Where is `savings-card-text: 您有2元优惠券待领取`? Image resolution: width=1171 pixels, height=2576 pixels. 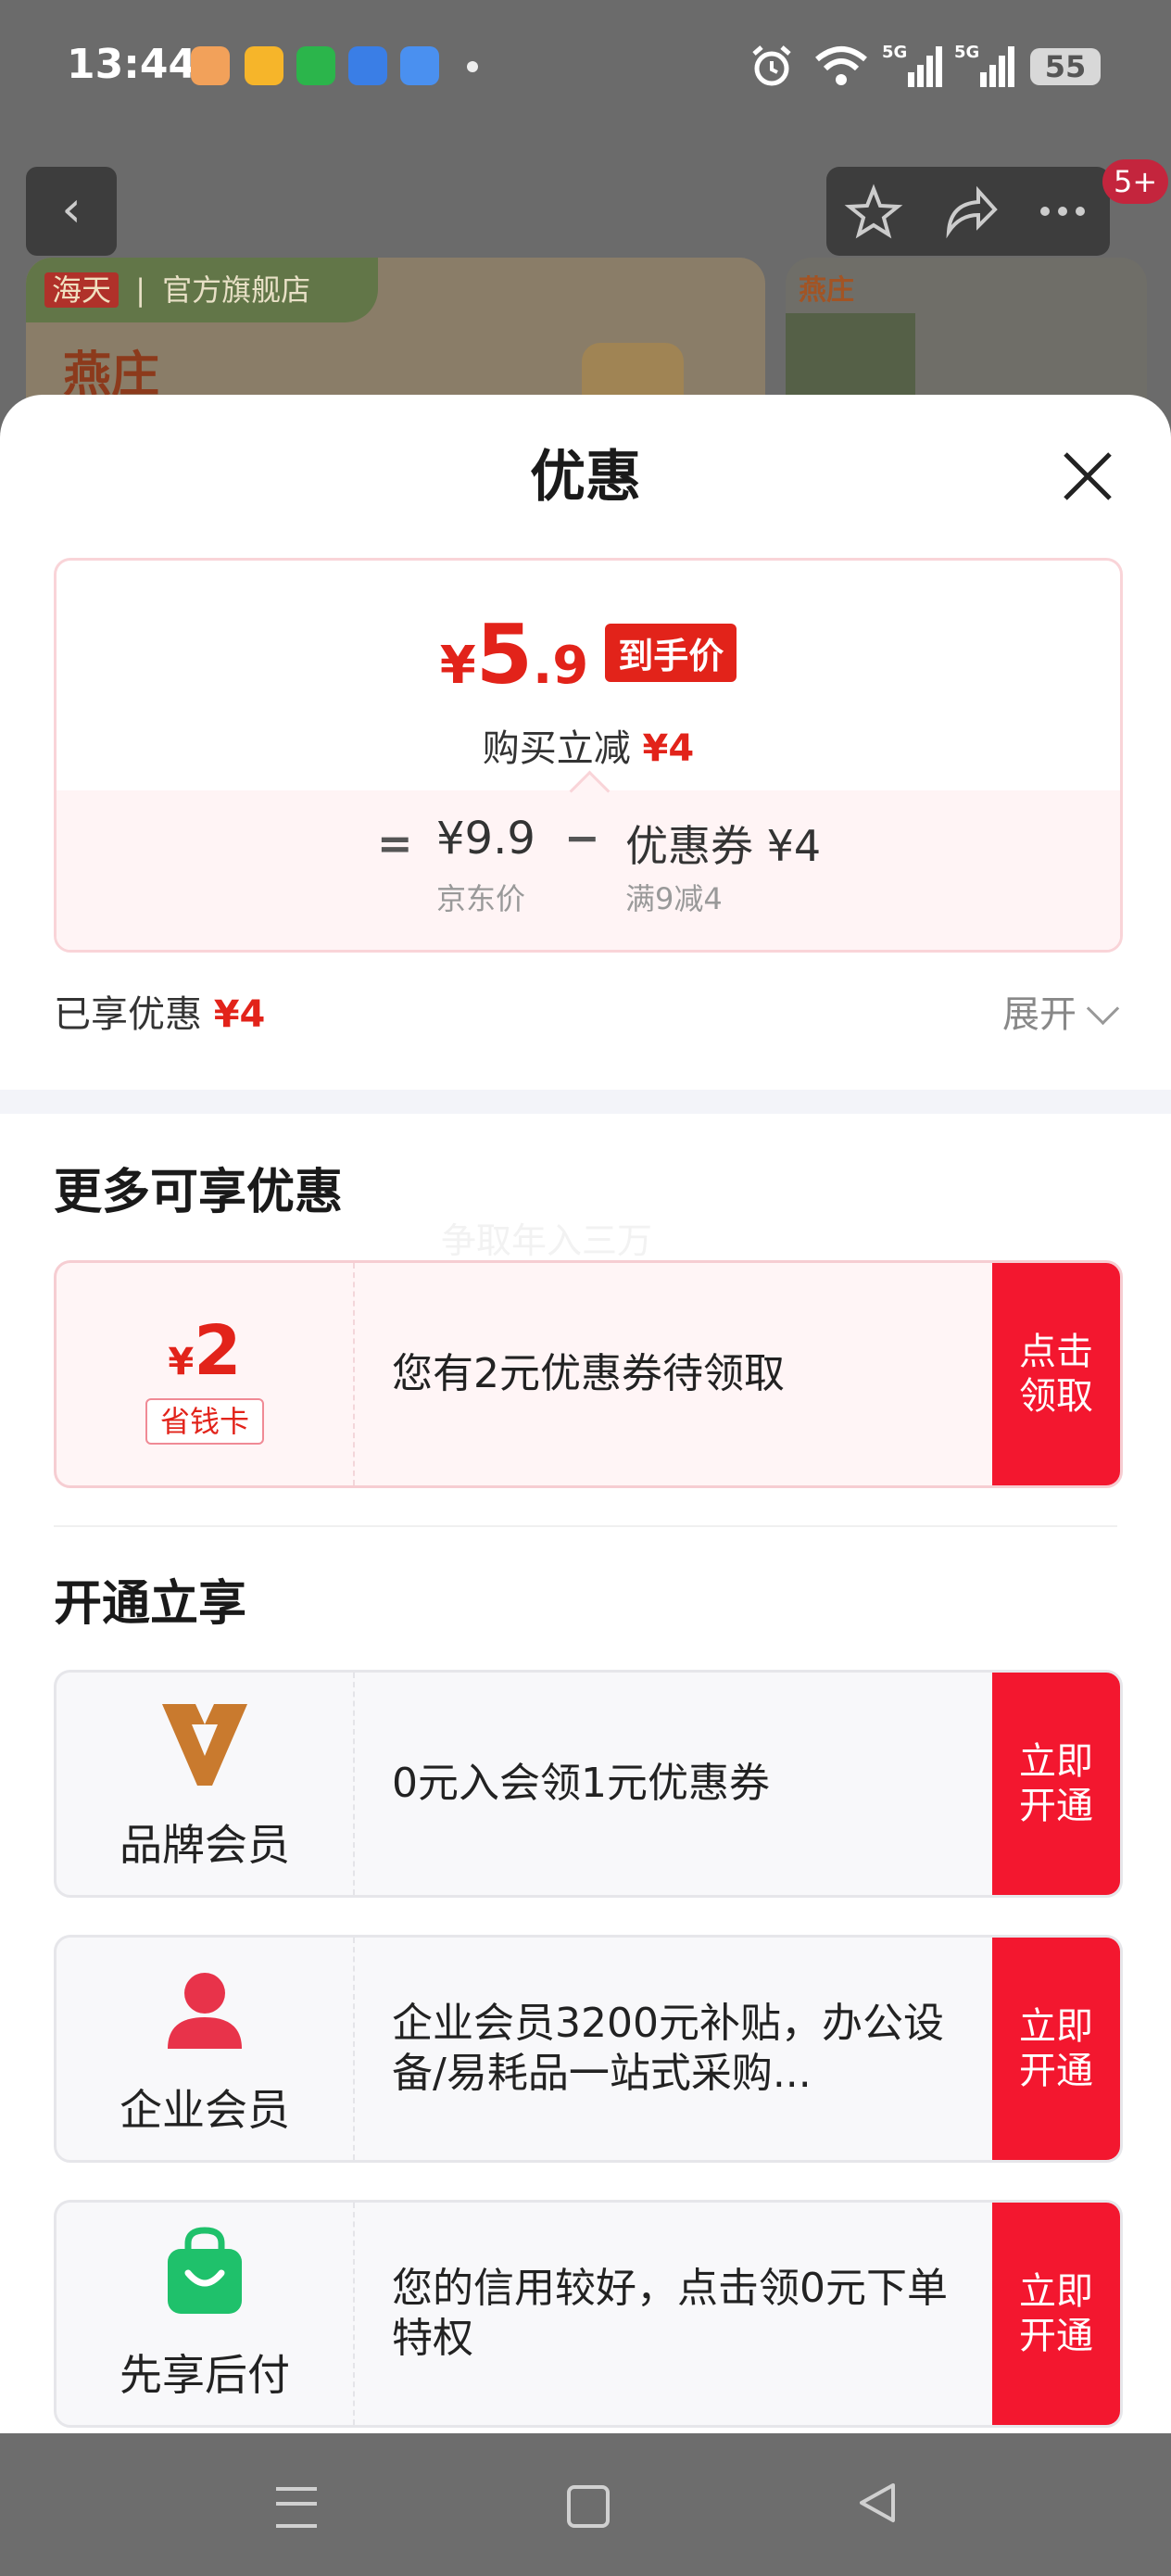
savings-card-text: 您有2元优惠券待领取 is located at coordinates (689, 1374).